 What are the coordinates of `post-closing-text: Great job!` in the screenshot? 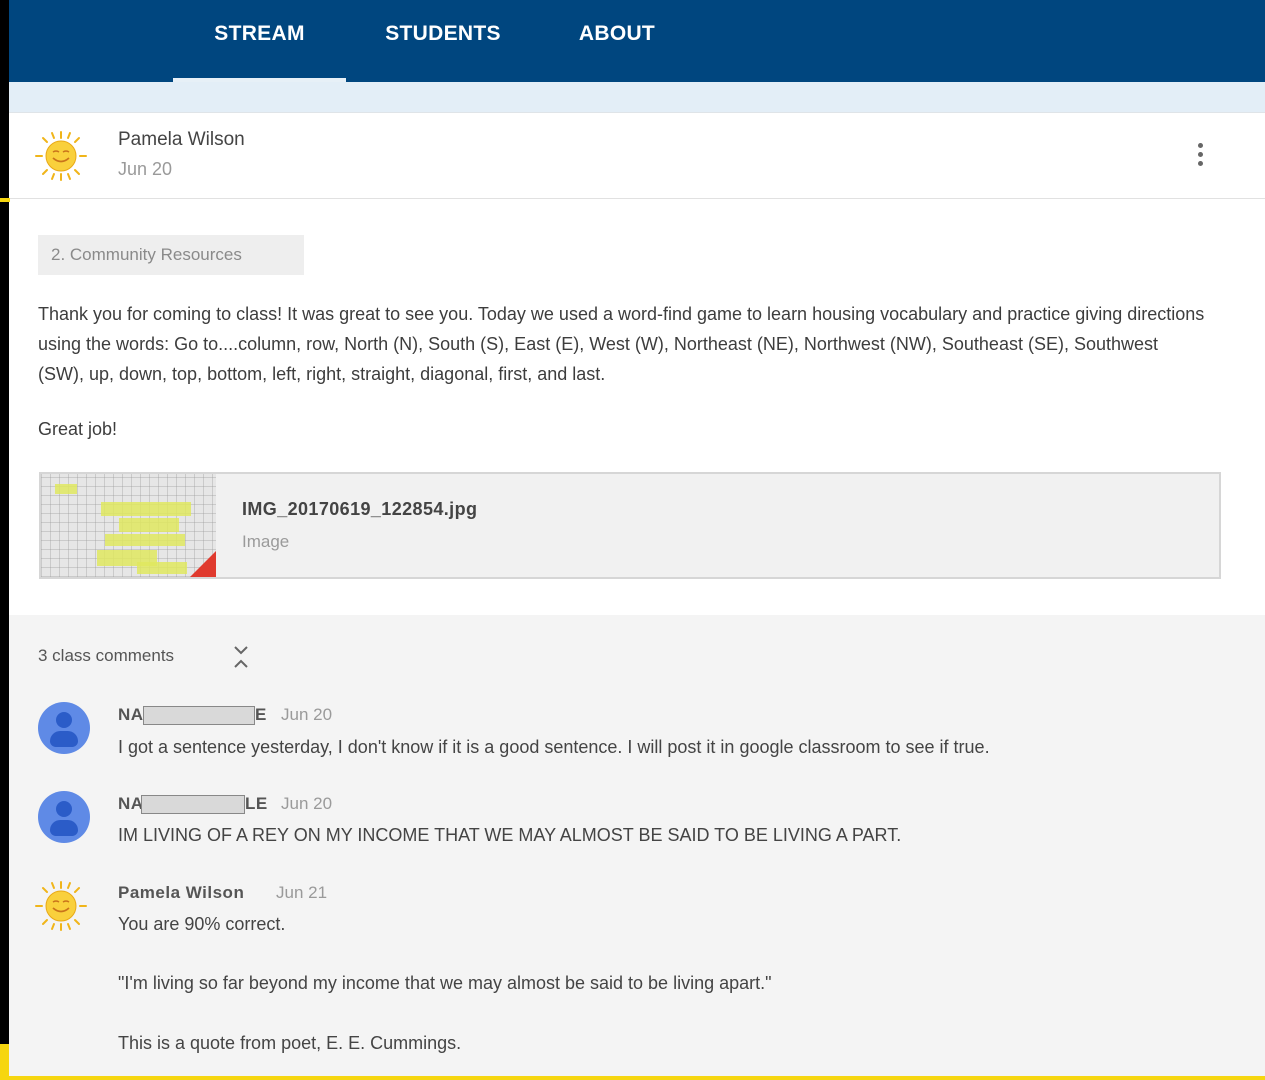 It's located at (78, 429).